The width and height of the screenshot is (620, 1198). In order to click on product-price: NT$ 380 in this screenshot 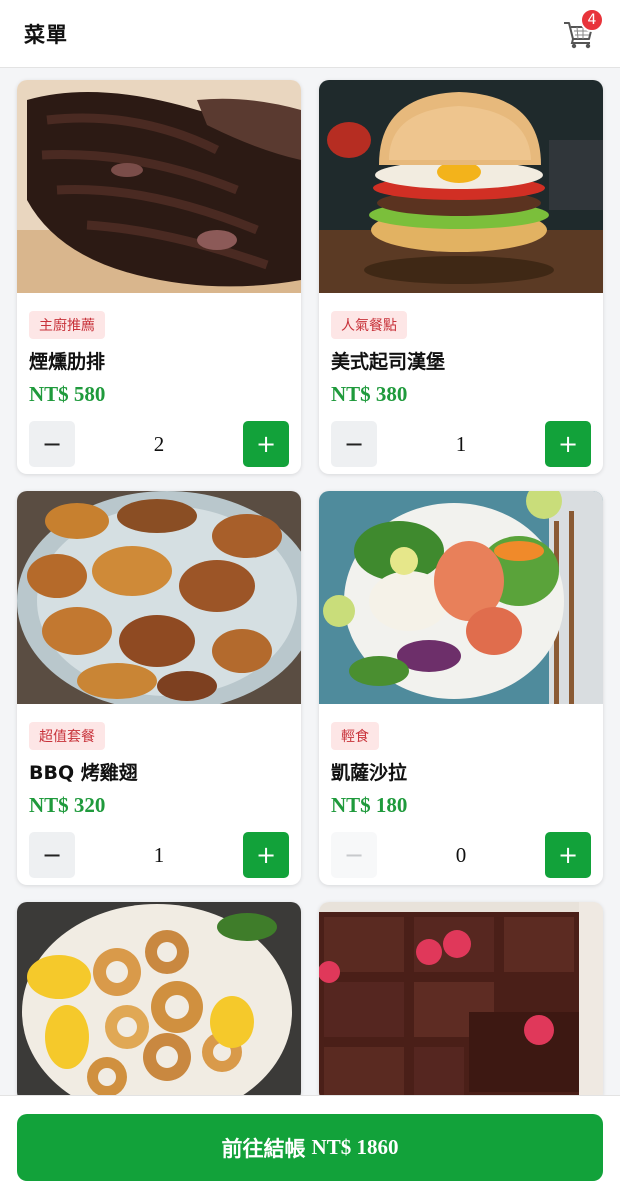, I will do `click(369, 394)`.